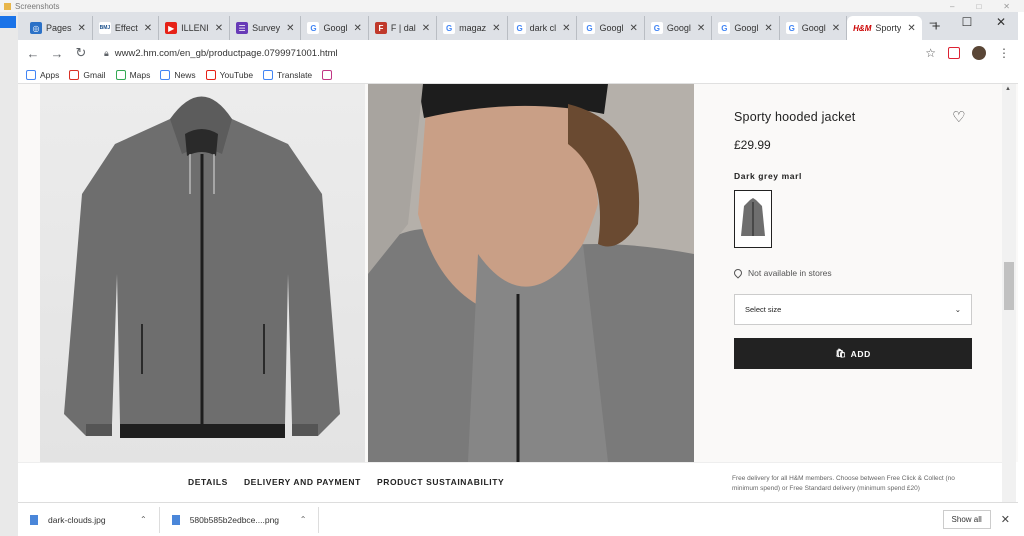  I want to click on bookmark-label: Gmail, so click(94, 74).